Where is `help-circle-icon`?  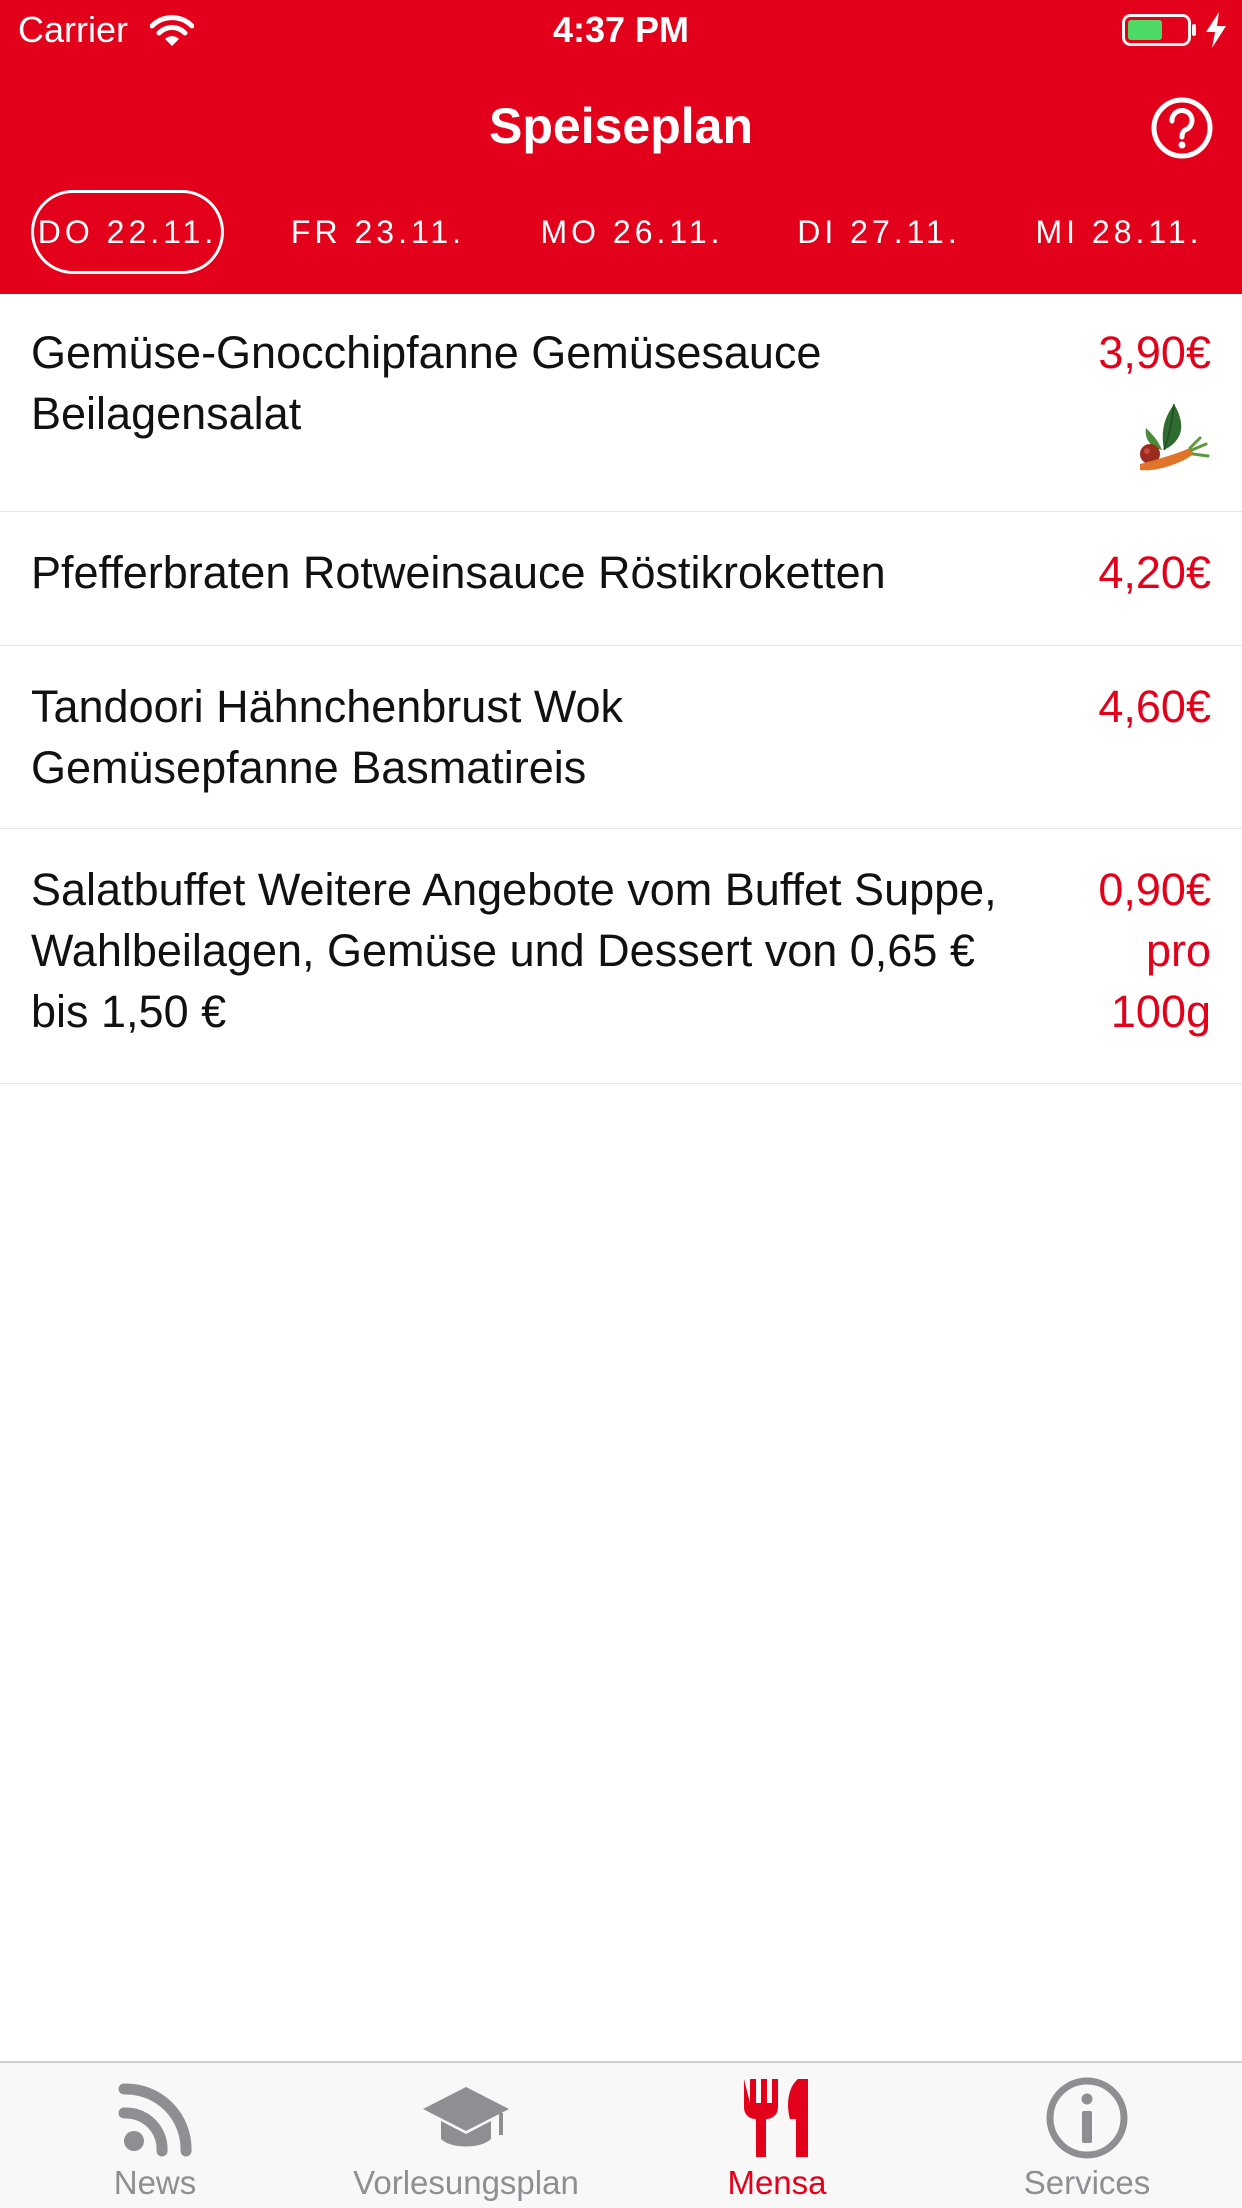
help-circle-icon is located at coordinates (1182, 128).